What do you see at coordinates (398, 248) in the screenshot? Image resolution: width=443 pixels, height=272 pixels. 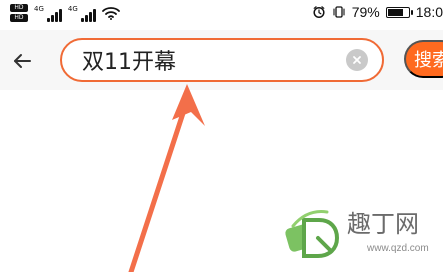 I see `watermark-url: www.qzd.com` at bounding box center [398, 248].